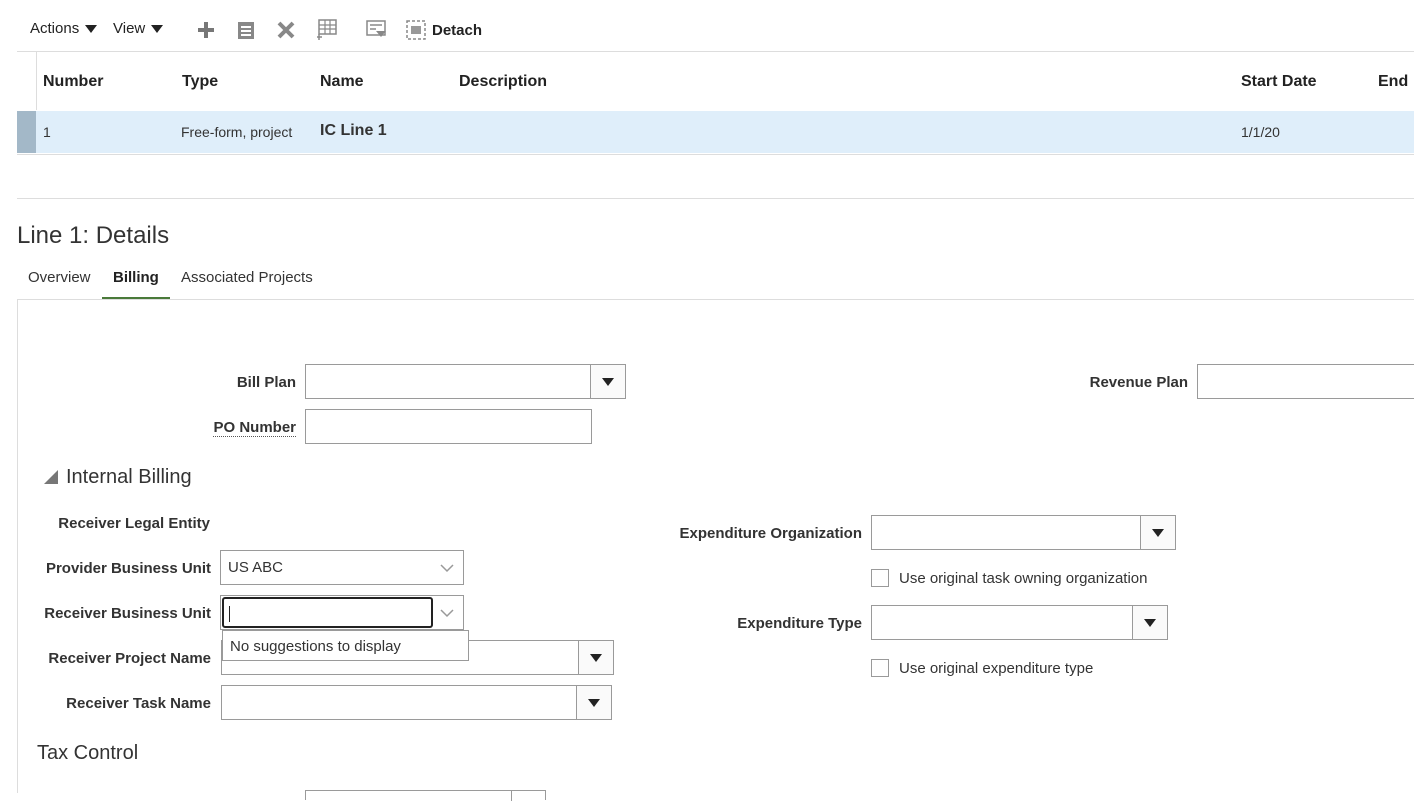 This screenshot has height=801, width=1414. I want to click on receiver-task-select, so click(416, 702).